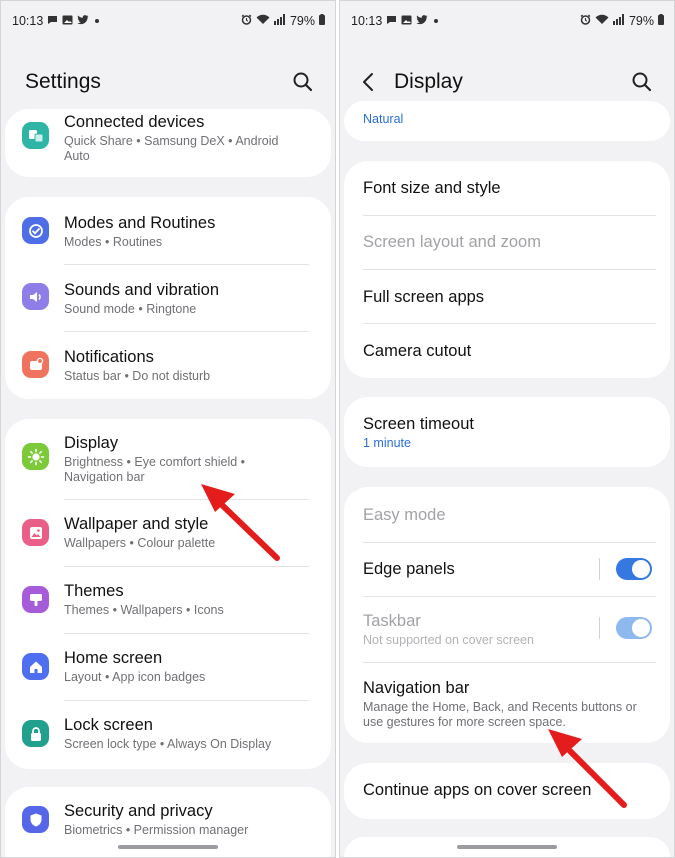 This screenshot has height=858, width=675. Describe the element at coordinates (144, 610) in the screenshot. I see `item-subtitle: Themes • Wallpapers • Icons` at that location.